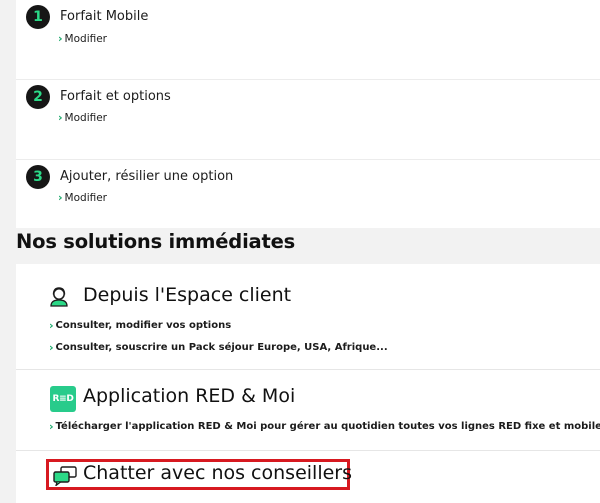  Describe the element at coordinates (156, 241) in the screenshot. I see `section-title: Nos solutions immédiates` at that location.